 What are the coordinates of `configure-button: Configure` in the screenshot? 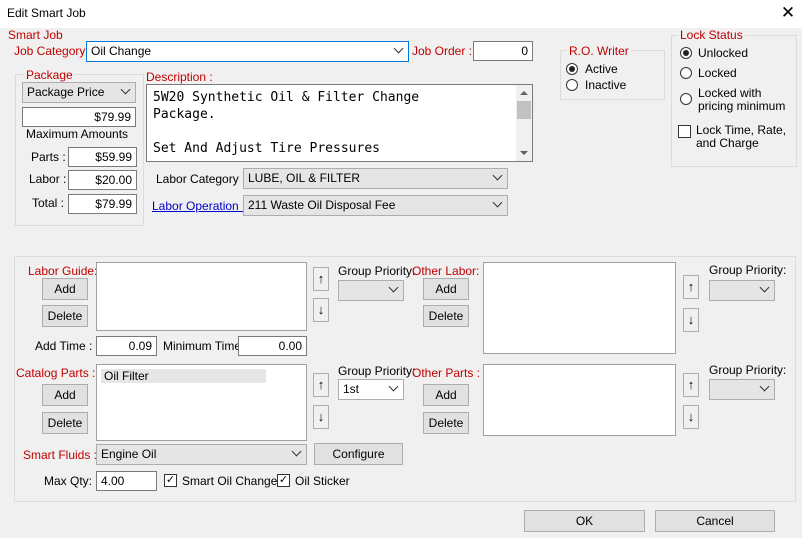 It's located at (358, 454).